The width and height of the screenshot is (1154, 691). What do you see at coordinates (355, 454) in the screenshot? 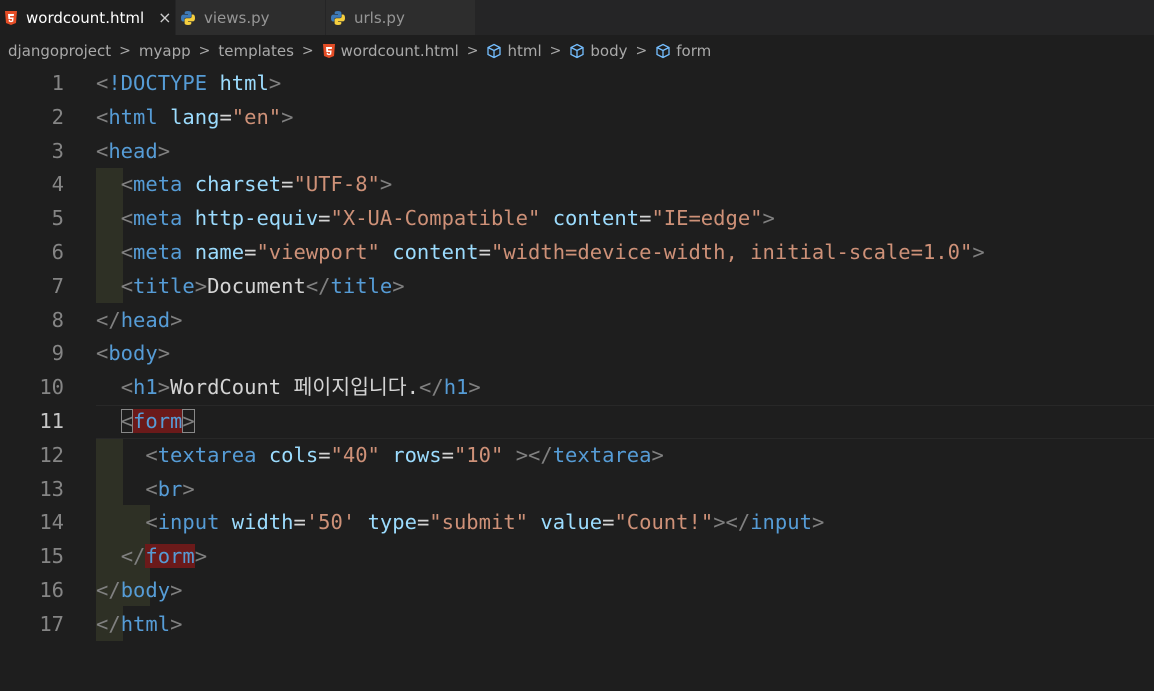
I see `token: "40"` at bounding box center [355, 454].